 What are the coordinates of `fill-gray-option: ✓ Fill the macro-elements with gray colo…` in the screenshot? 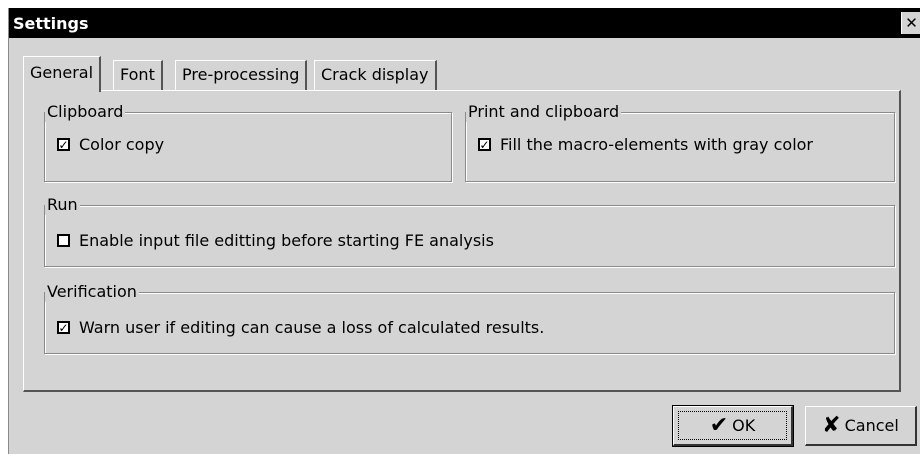 It's located at (645, 144).